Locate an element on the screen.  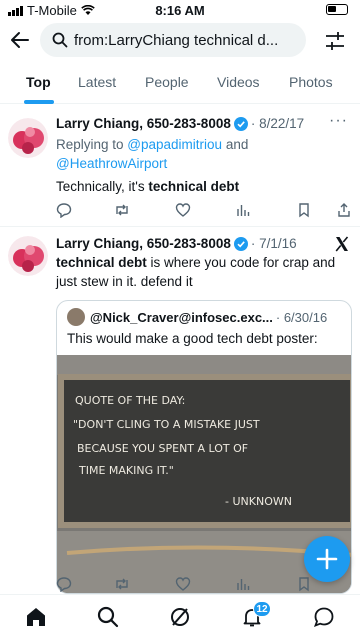
image-text-line: QUOTE OF THE DAY: is located at coordinates (130, 400).